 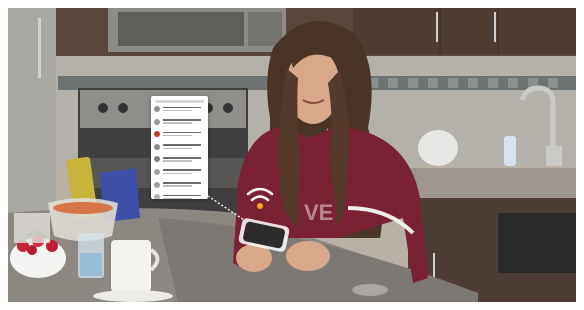 I want to click on notification-panel, so click(x=179, y=147).